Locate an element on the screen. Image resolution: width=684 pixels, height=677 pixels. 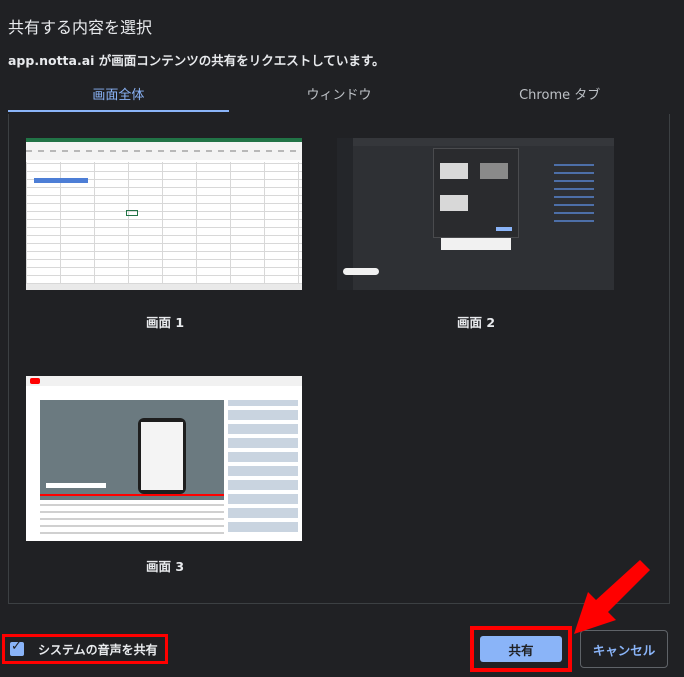
tab-bar: 画面全体 ウィンドウ Chrome タブ is located at coordinates (339, 98).